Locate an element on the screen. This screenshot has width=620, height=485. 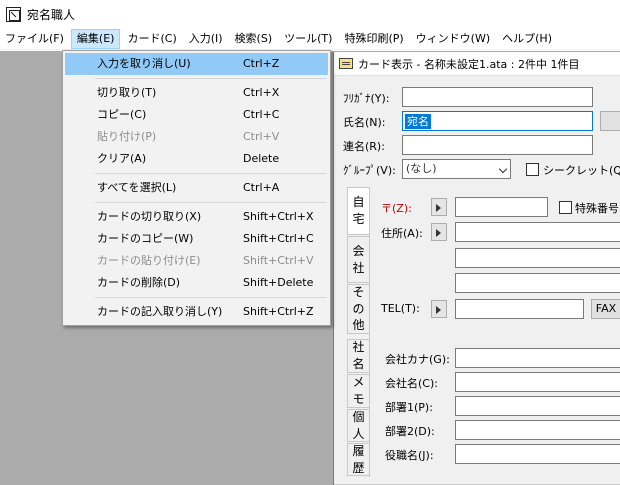
menu-edit: 編集(E) is located at coordinates (95, 38).